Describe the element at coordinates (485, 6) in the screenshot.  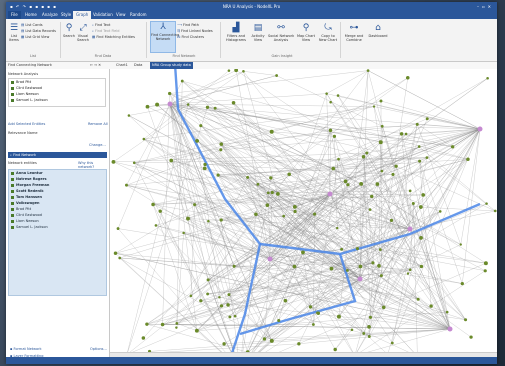
I see `window-controls: –▫✕` at that location.